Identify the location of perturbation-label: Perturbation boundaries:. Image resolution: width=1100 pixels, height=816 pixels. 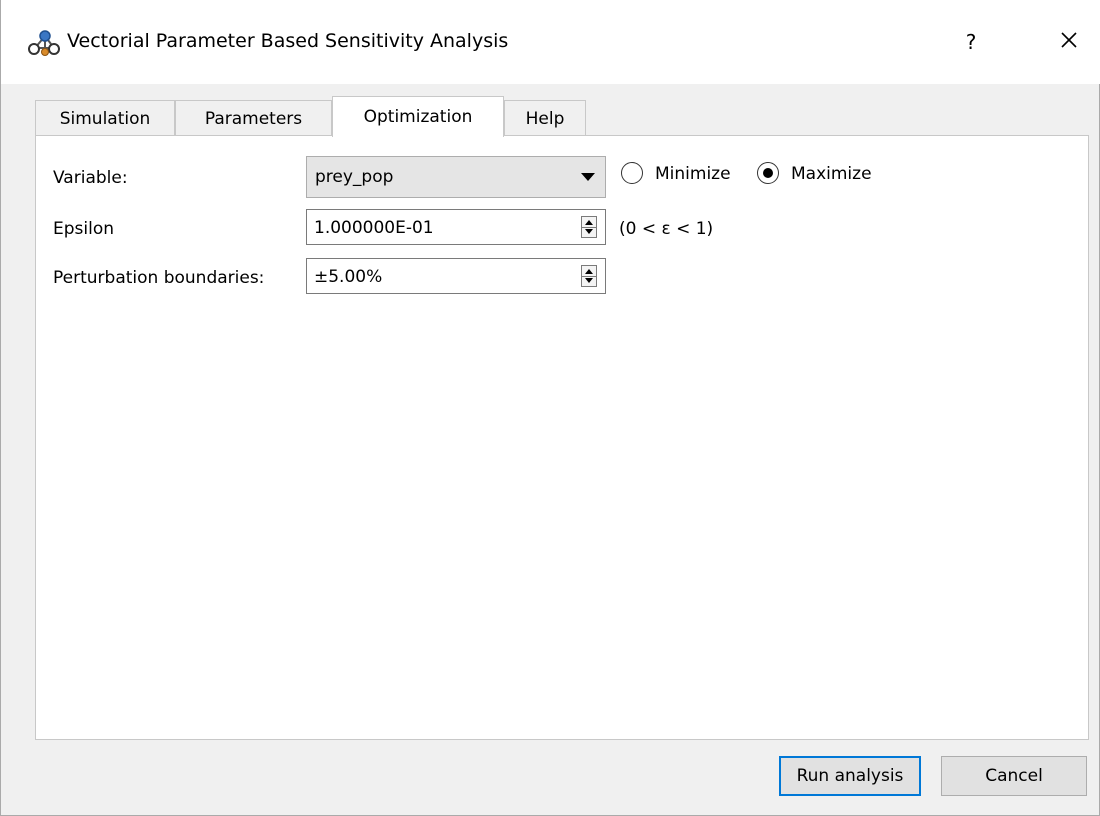
(159, 278).